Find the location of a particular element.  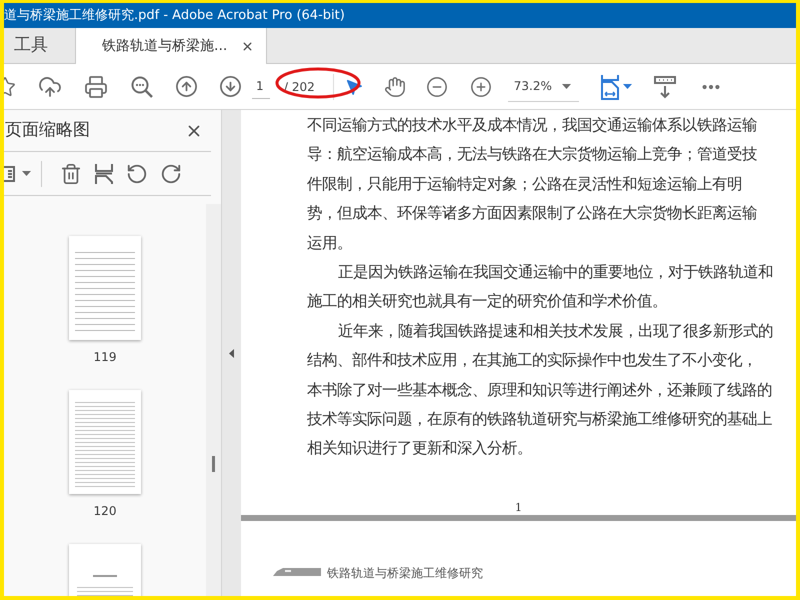

close-icon is located at coordinates (247, 46).